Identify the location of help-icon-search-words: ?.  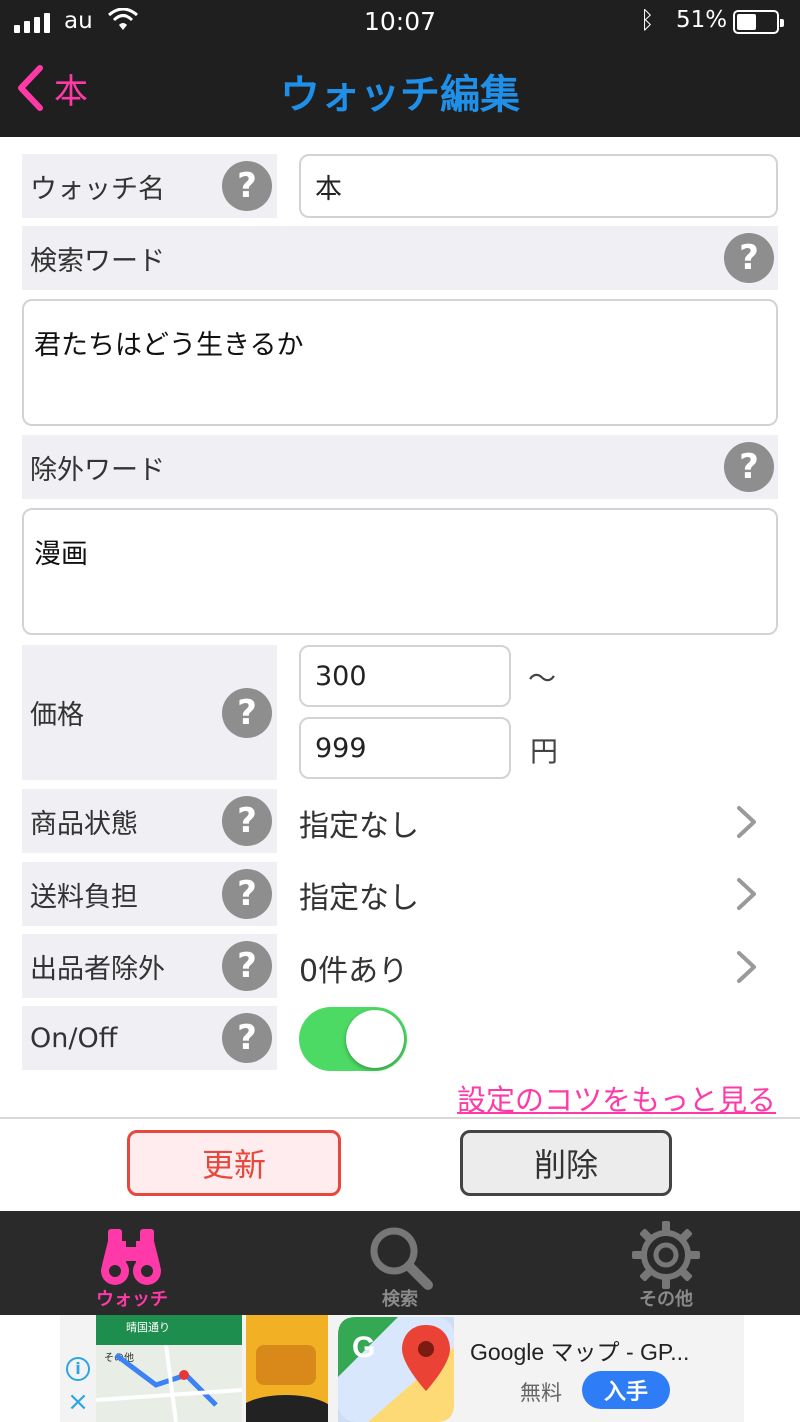
(749, 258).